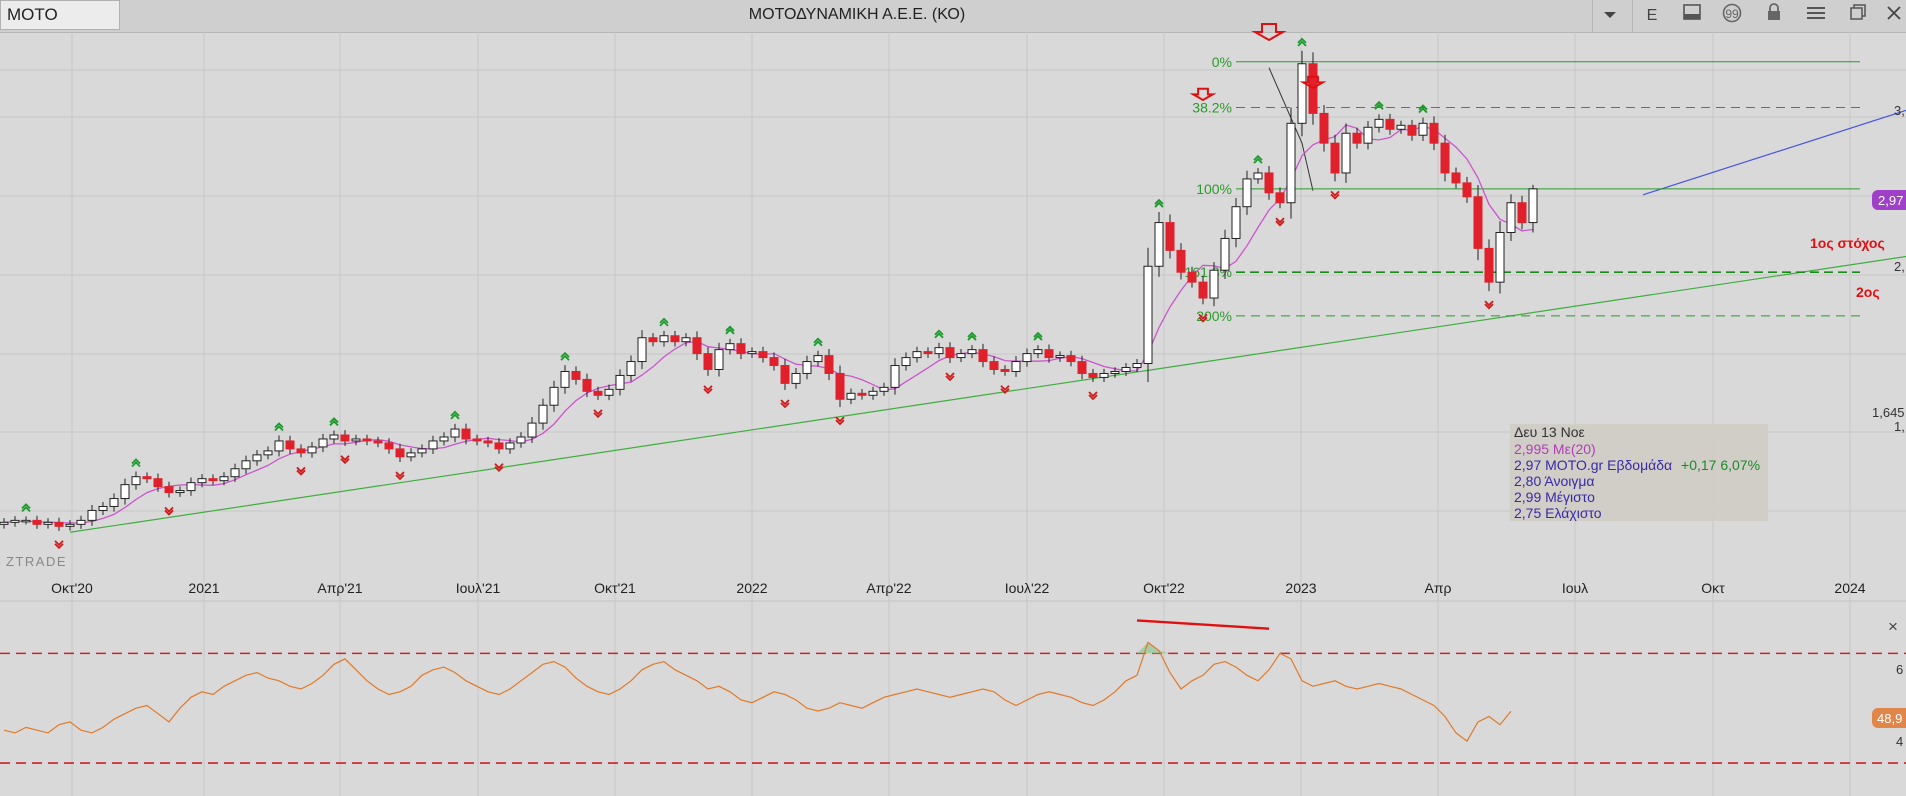 Image resolution: width=1906 pixels, height=796 pixels. Describe the element at coordinates (36, 561) in the screenshot. I see `watermark: ZTRADE` at that location.